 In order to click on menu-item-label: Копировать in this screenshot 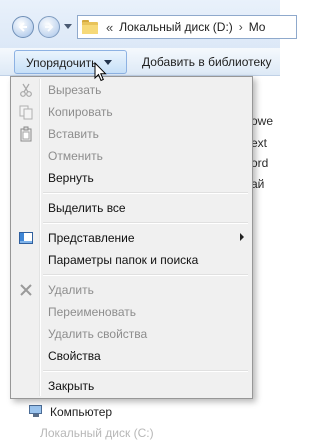, I will do `click(80, 112)`.